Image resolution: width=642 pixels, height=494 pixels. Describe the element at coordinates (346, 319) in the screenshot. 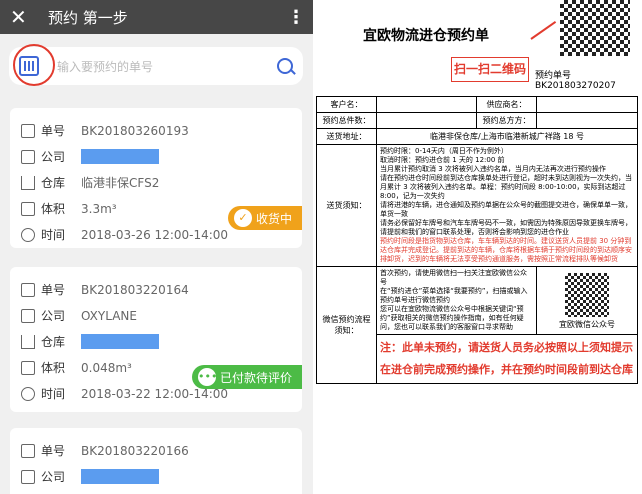

I see `process-label: 微信预约流程` at that location.